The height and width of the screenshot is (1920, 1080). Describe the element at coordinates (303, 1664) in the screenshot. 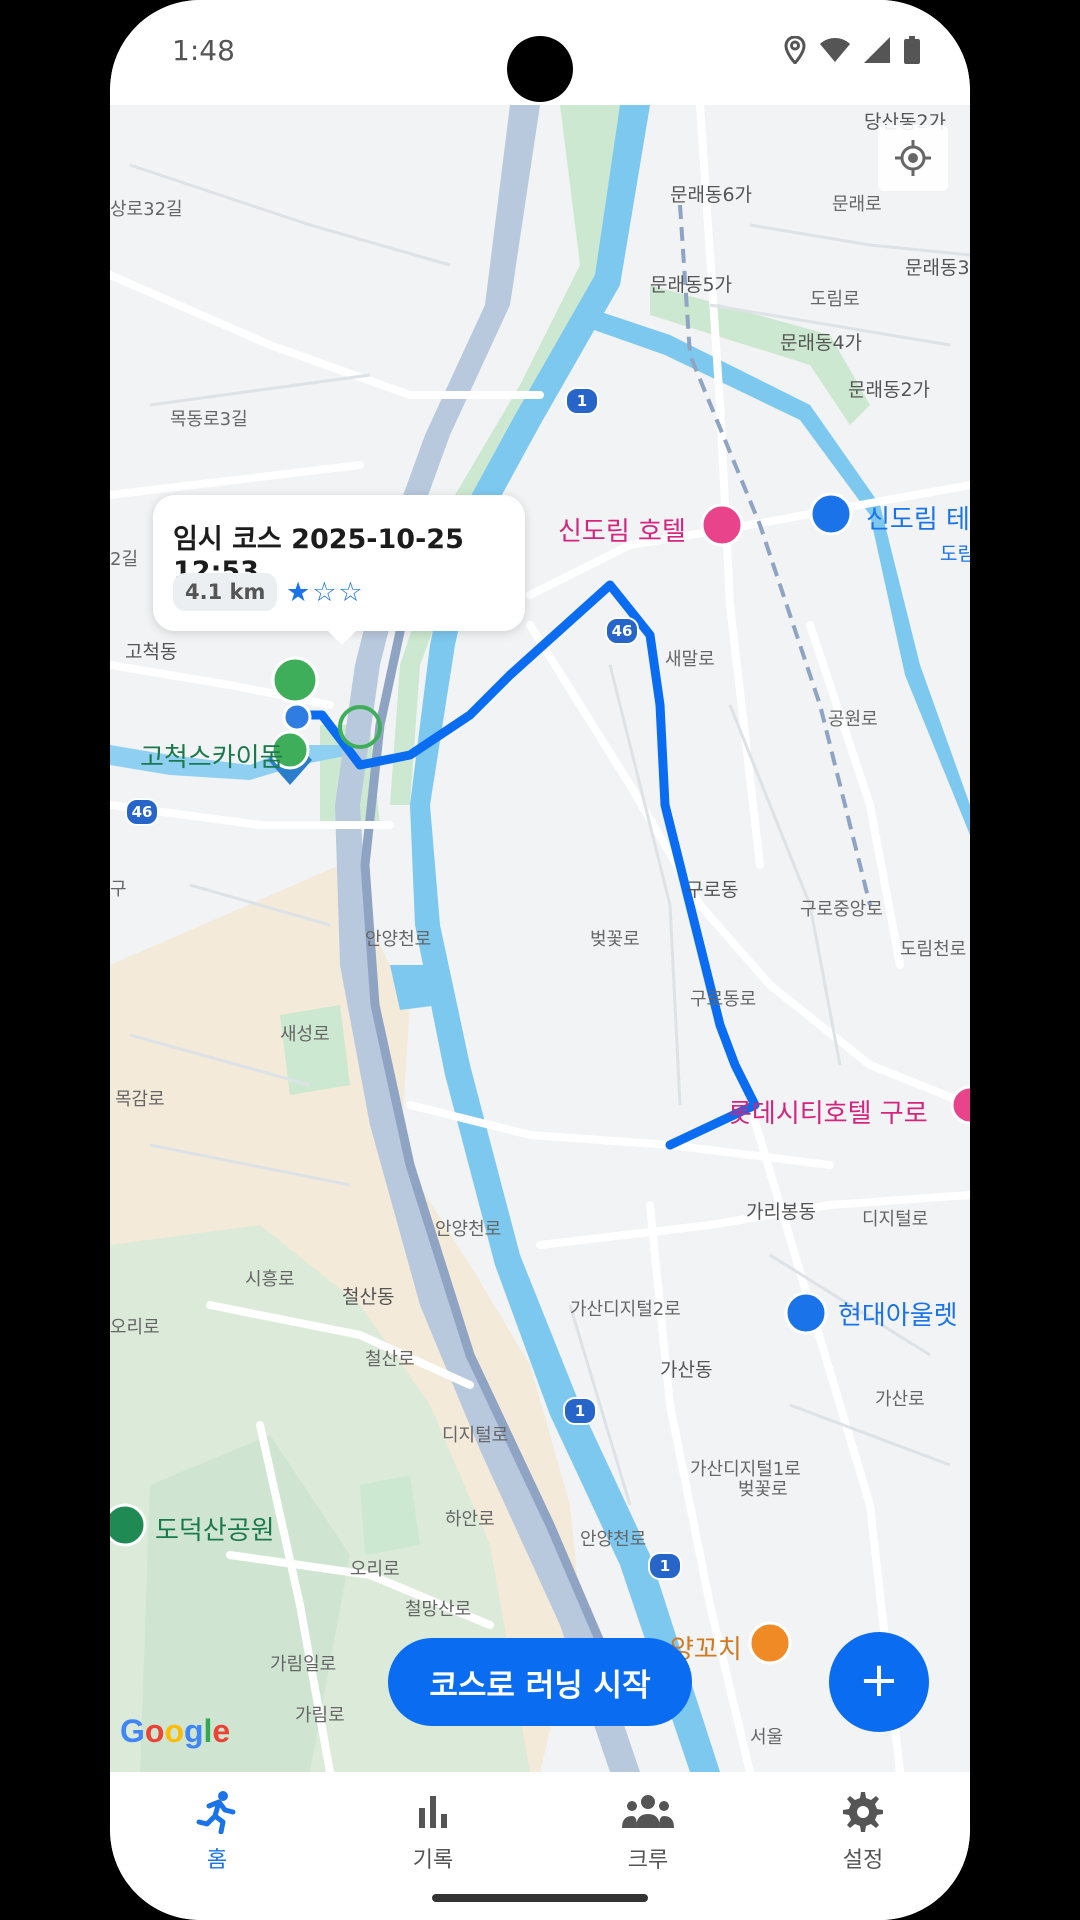

I see `map-label-garimilro: 가림일로` at that location.